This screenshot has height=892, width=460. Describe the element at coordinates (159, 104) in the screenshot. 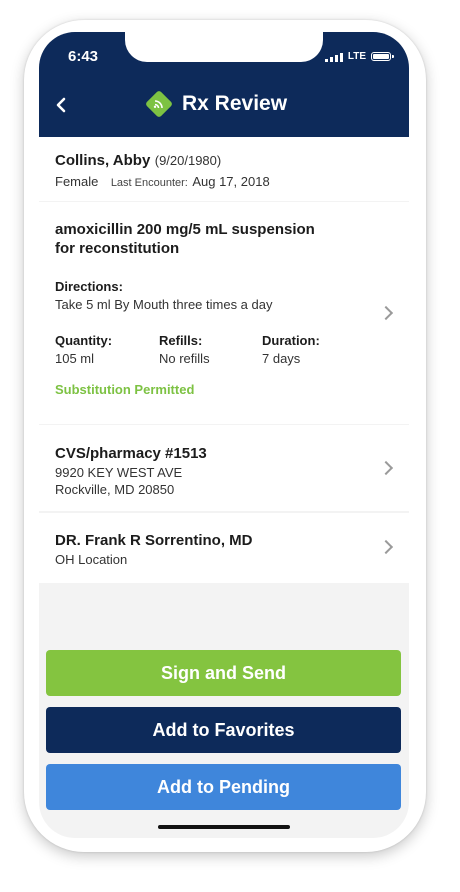

I see `rx-logo-icon` at that location.